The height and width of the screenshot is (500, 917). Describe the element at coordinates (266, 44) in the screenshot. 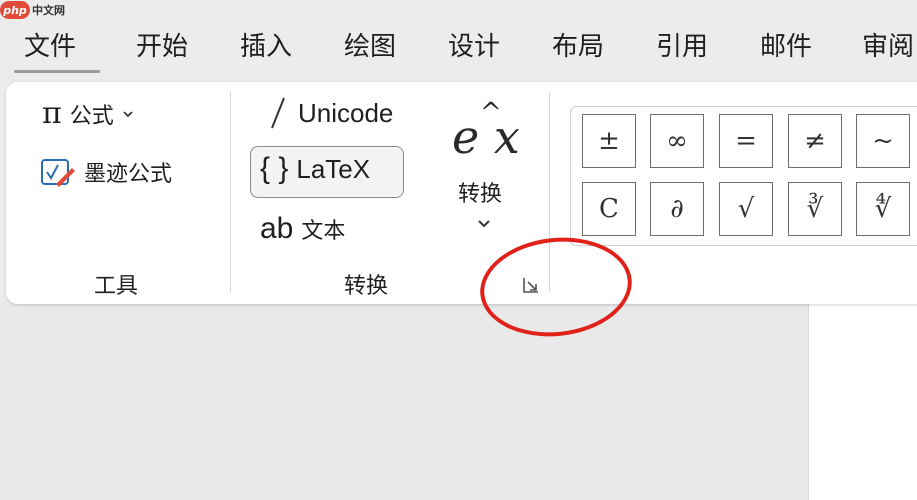

I see `tab-insert: 插入` at that location.